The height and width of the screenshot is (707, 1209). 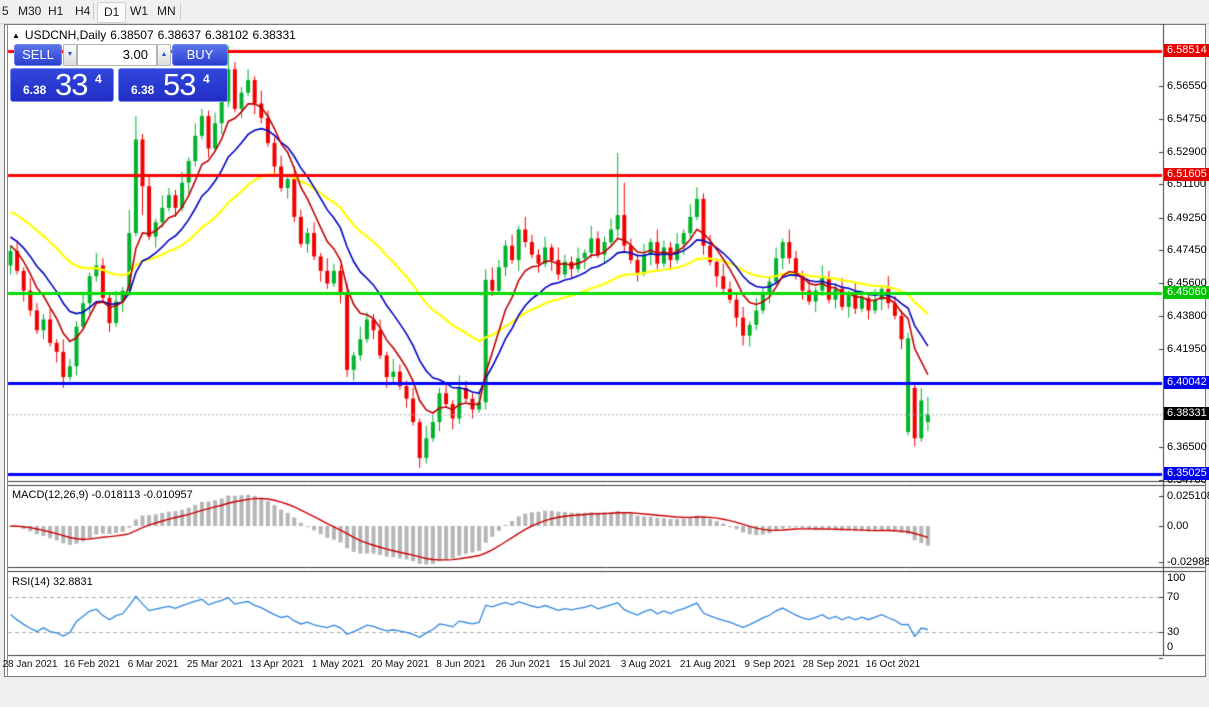 I want to click on timeframe-d1-button: D1, so click(x=112, y=12).